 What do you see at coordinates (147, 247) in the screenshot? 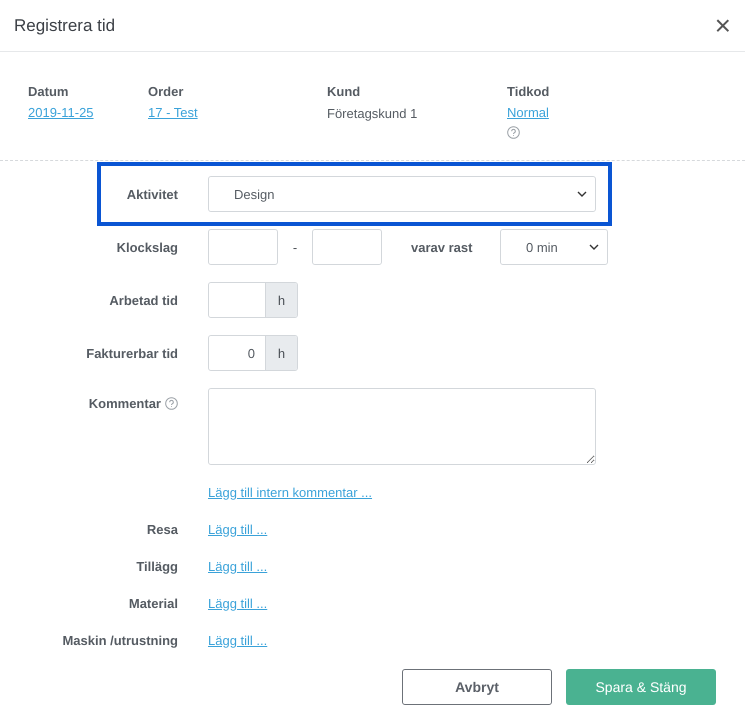
I see `field-label: Klockslag` at bounding box center [147, 247].